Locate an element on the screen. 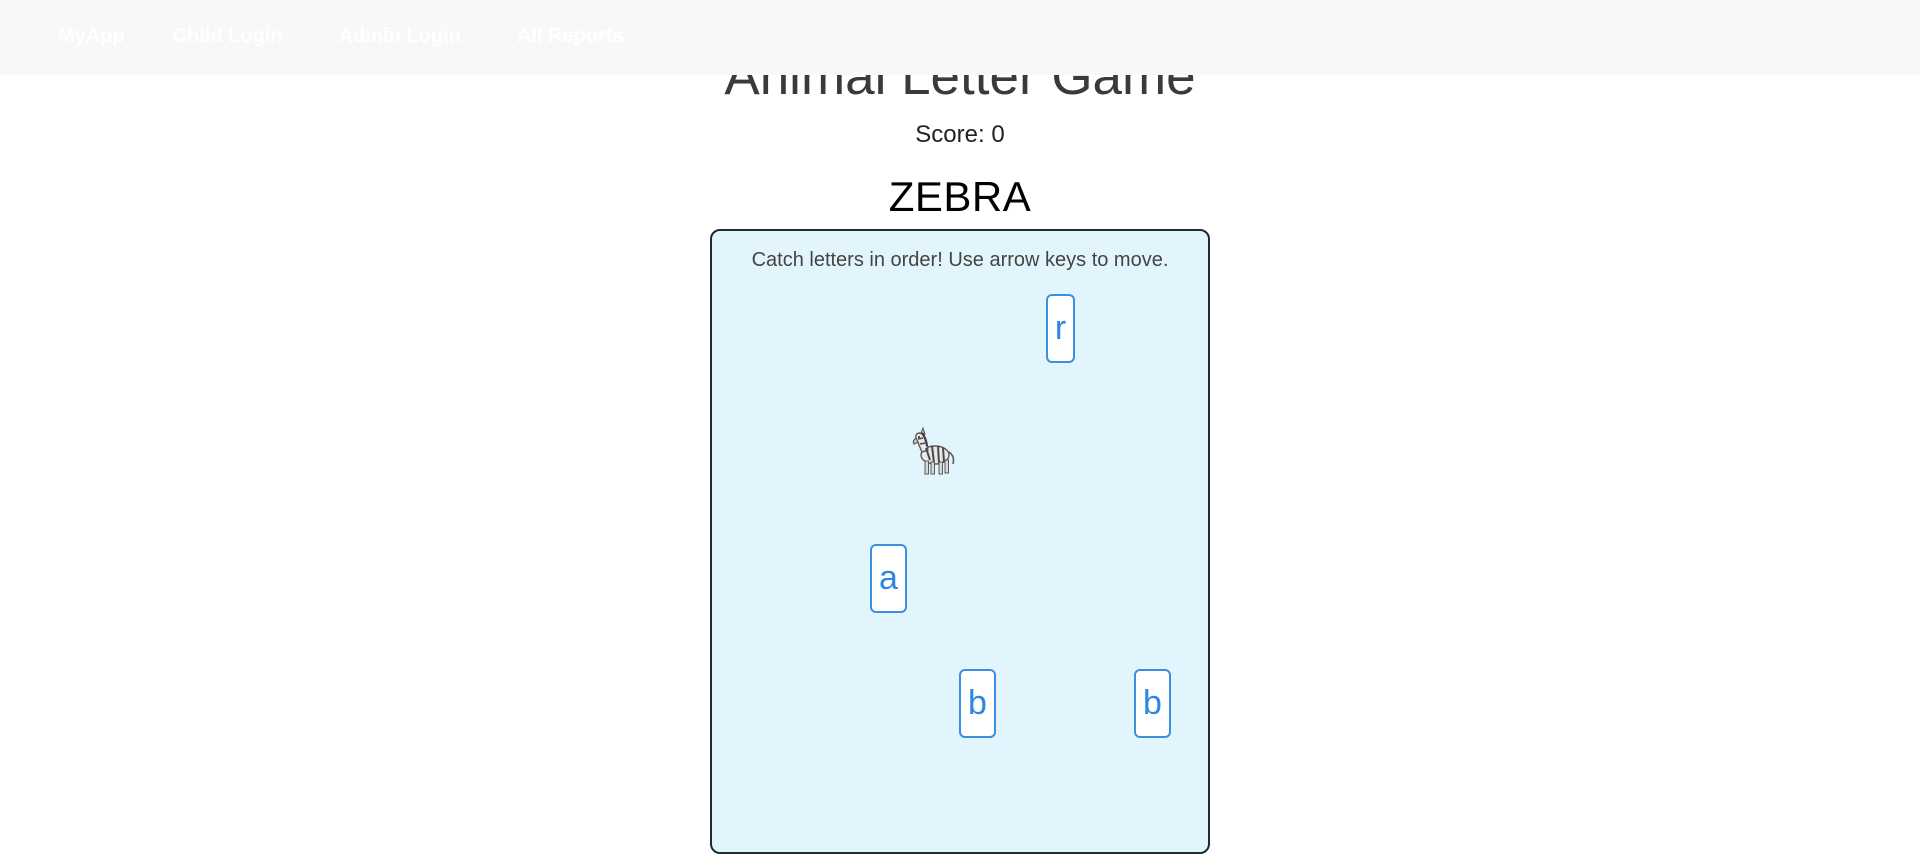  nav-child-login-link: Child Login is located at coordinates (228, 36).